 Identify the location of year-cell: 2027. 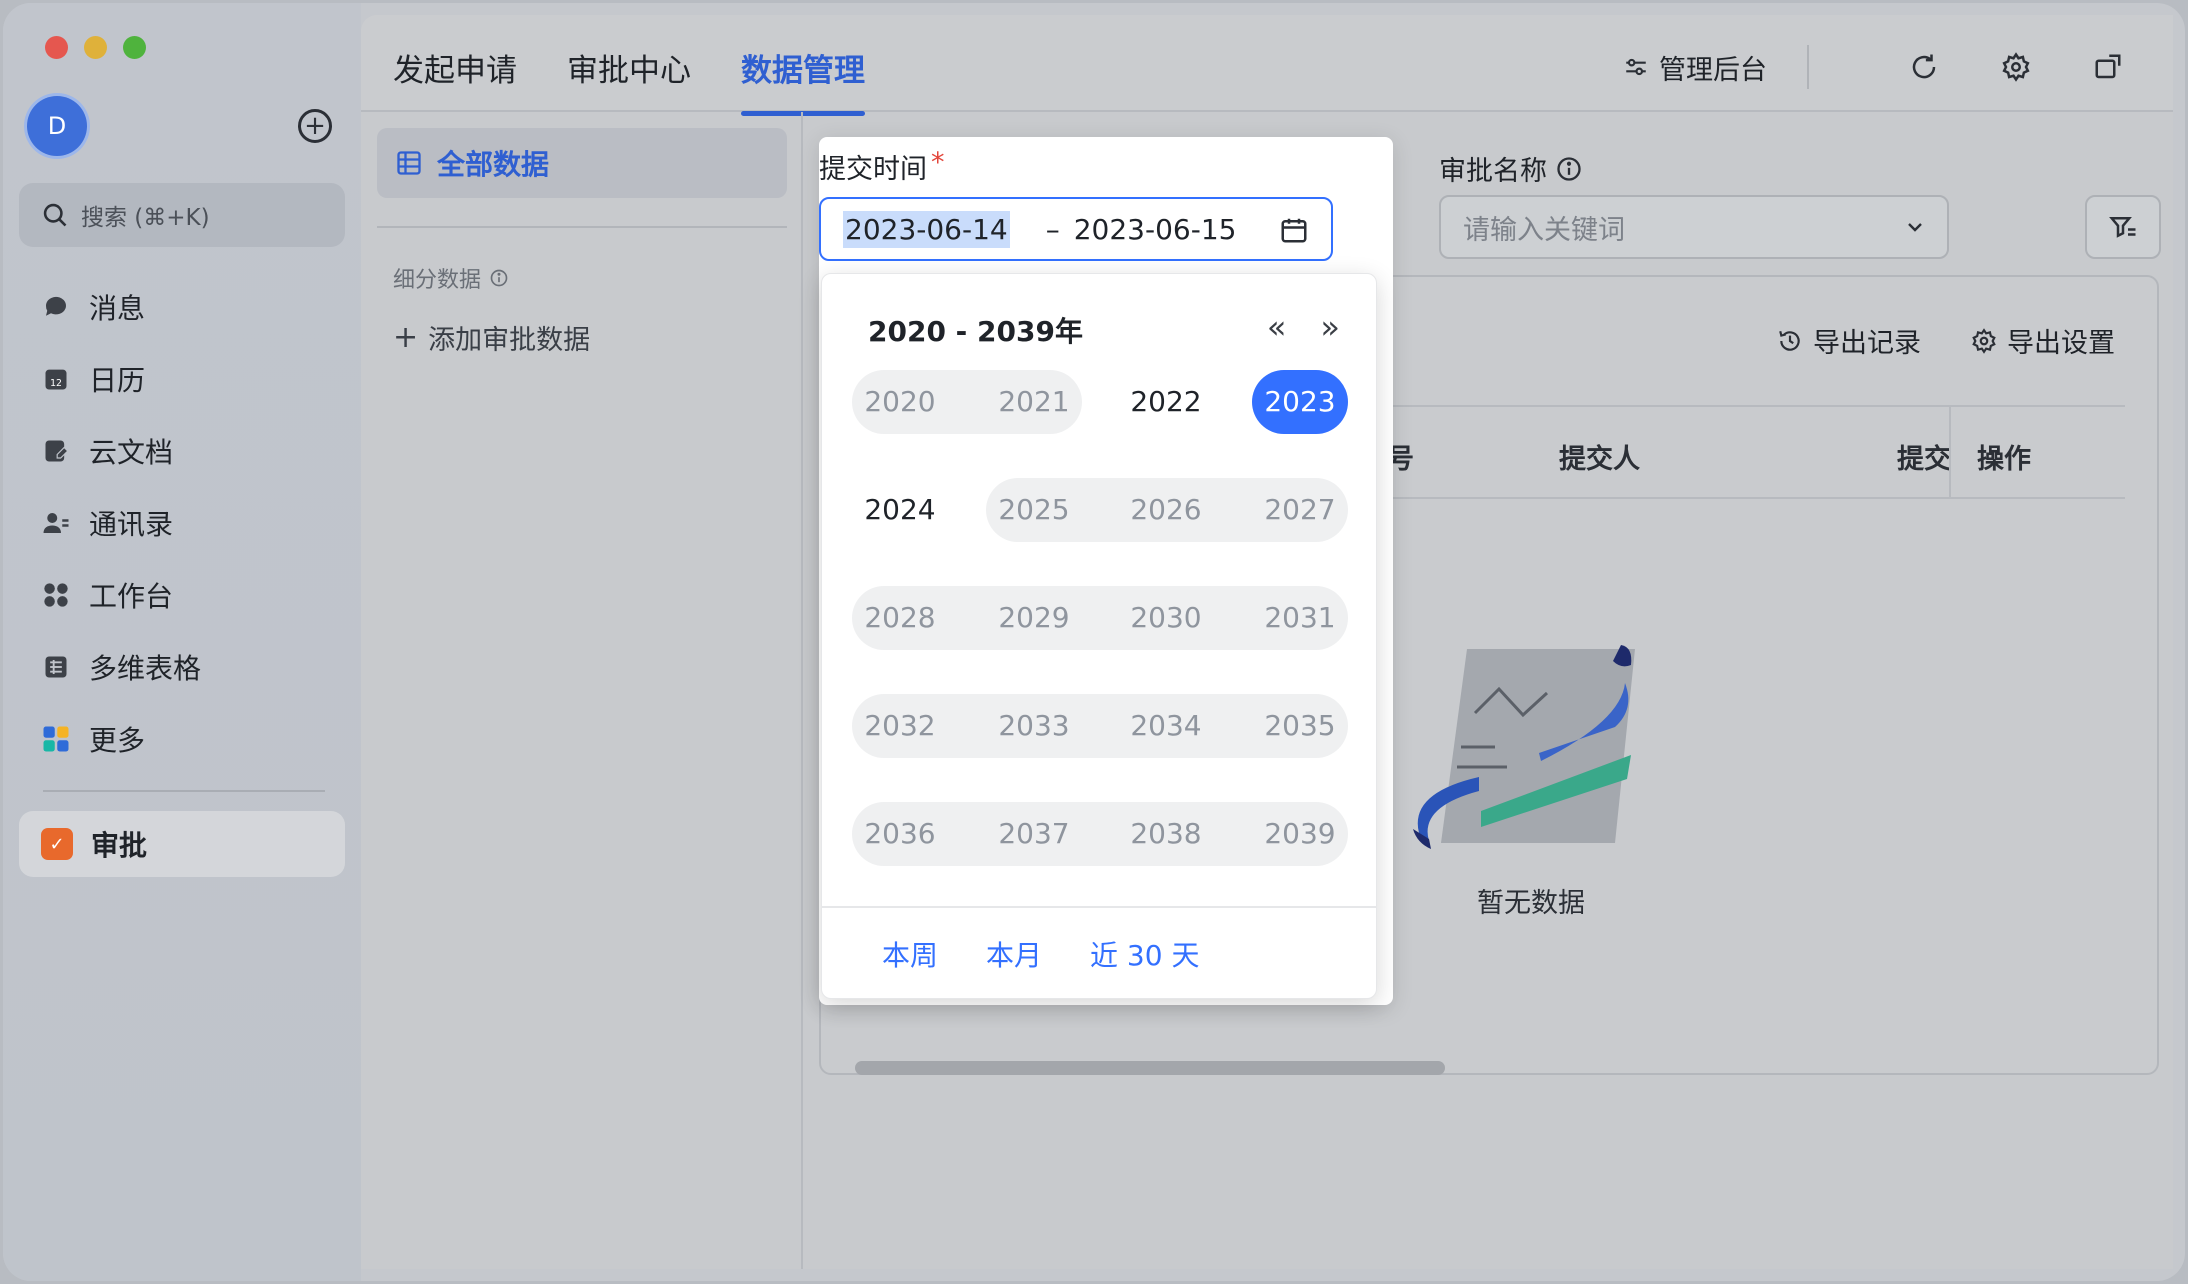
(1300, 510).